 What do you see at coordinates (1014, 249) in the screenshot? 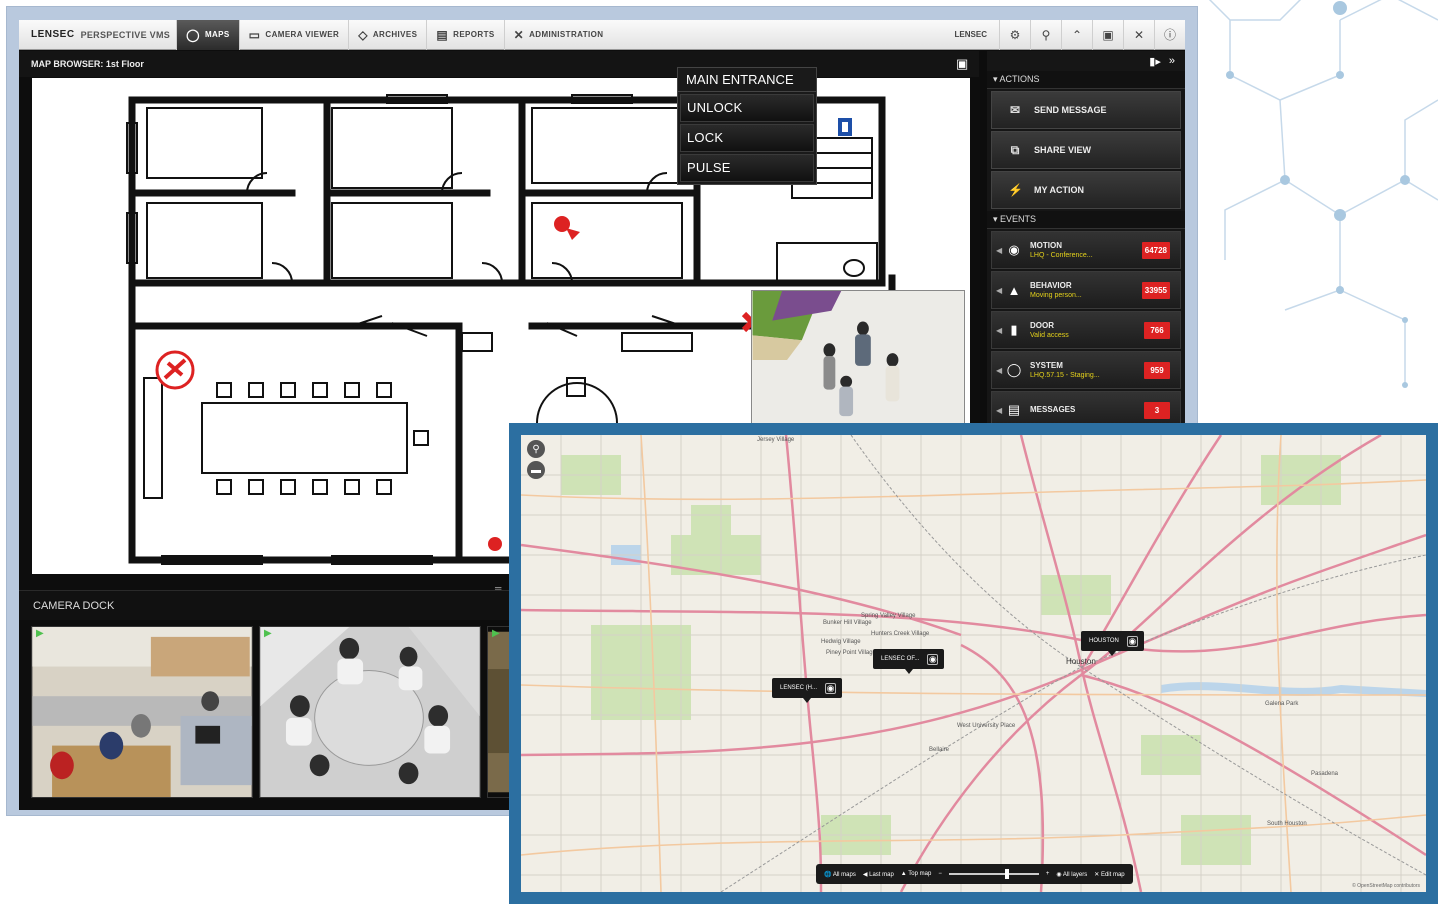
I see `motion-sensor-icon: ◉` at bounding box center [1014, 249].